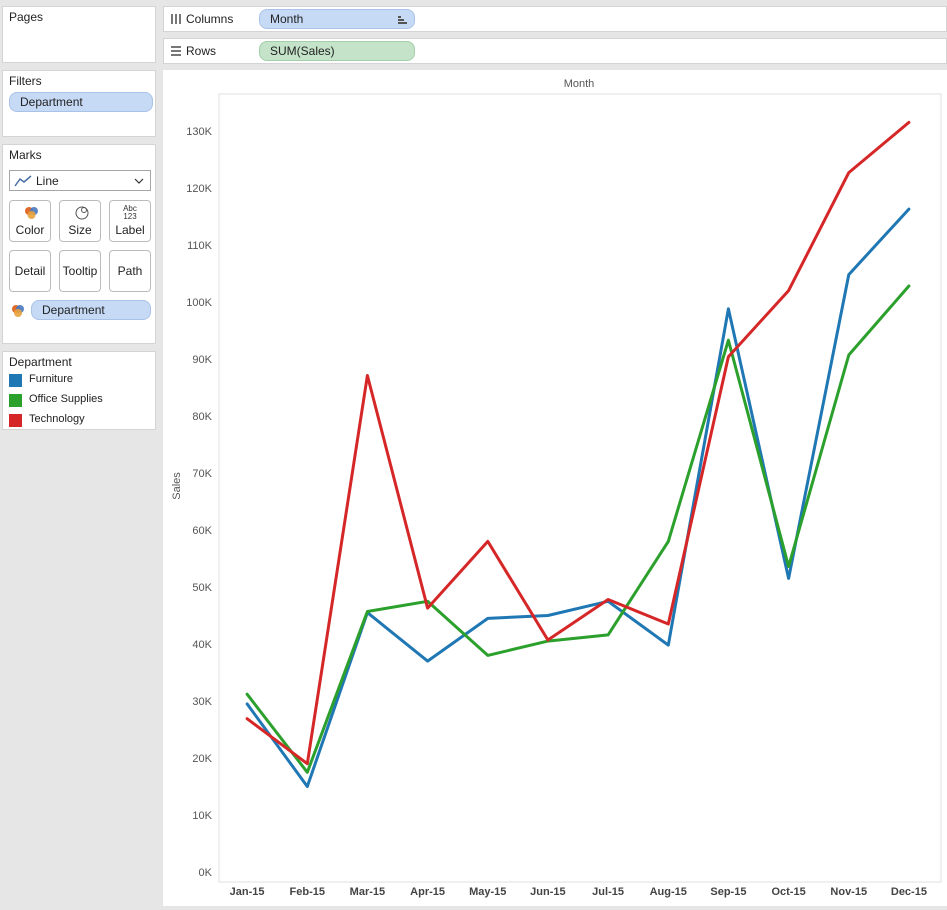 The height and width of the screenshot is (910, 947). Describe the element at coordinates (18, 311) in the screenshot. I see `color-encoding-icon` at that location.